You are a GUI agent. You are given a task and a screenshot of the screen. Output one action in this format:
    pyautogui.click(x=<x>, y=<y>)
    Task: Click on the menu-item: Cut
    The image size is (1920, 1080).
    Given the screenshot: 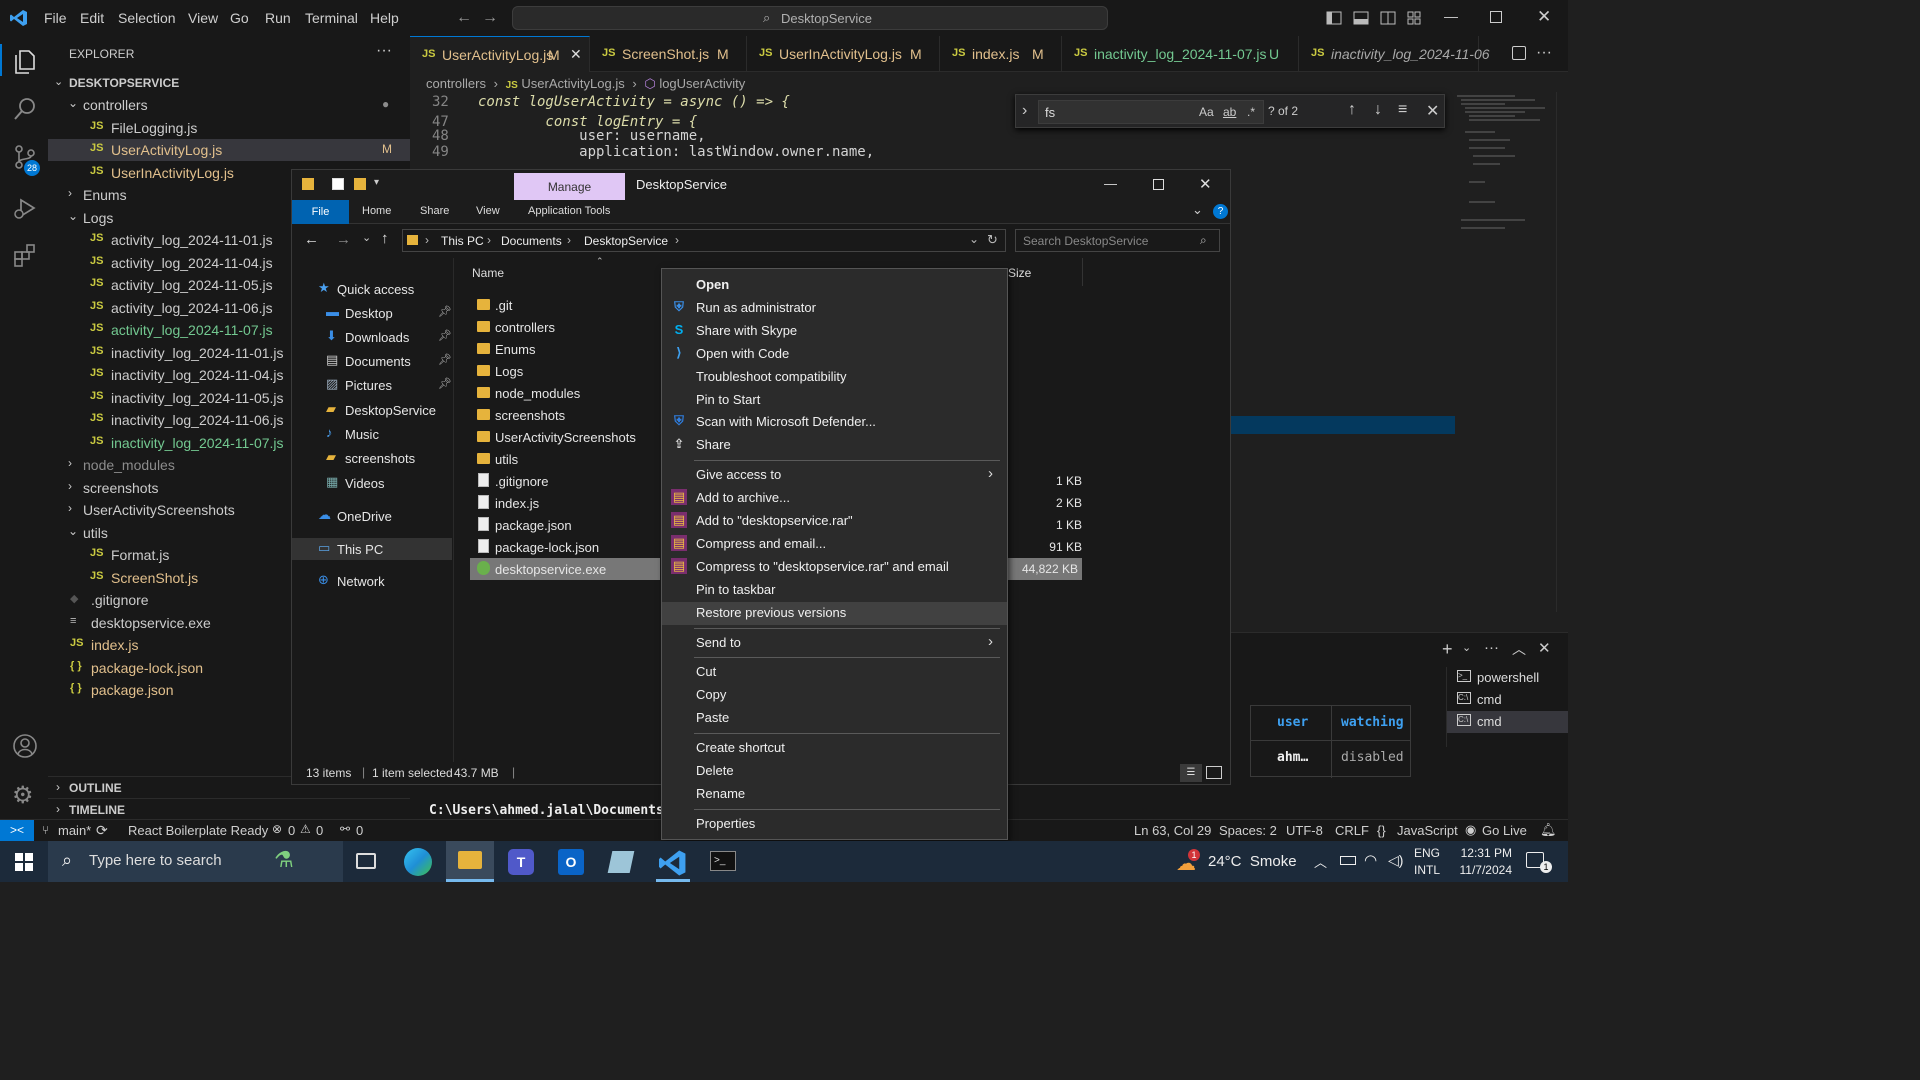 What is the action you would take?
    pyautogui.click(x=834, y=672)
    